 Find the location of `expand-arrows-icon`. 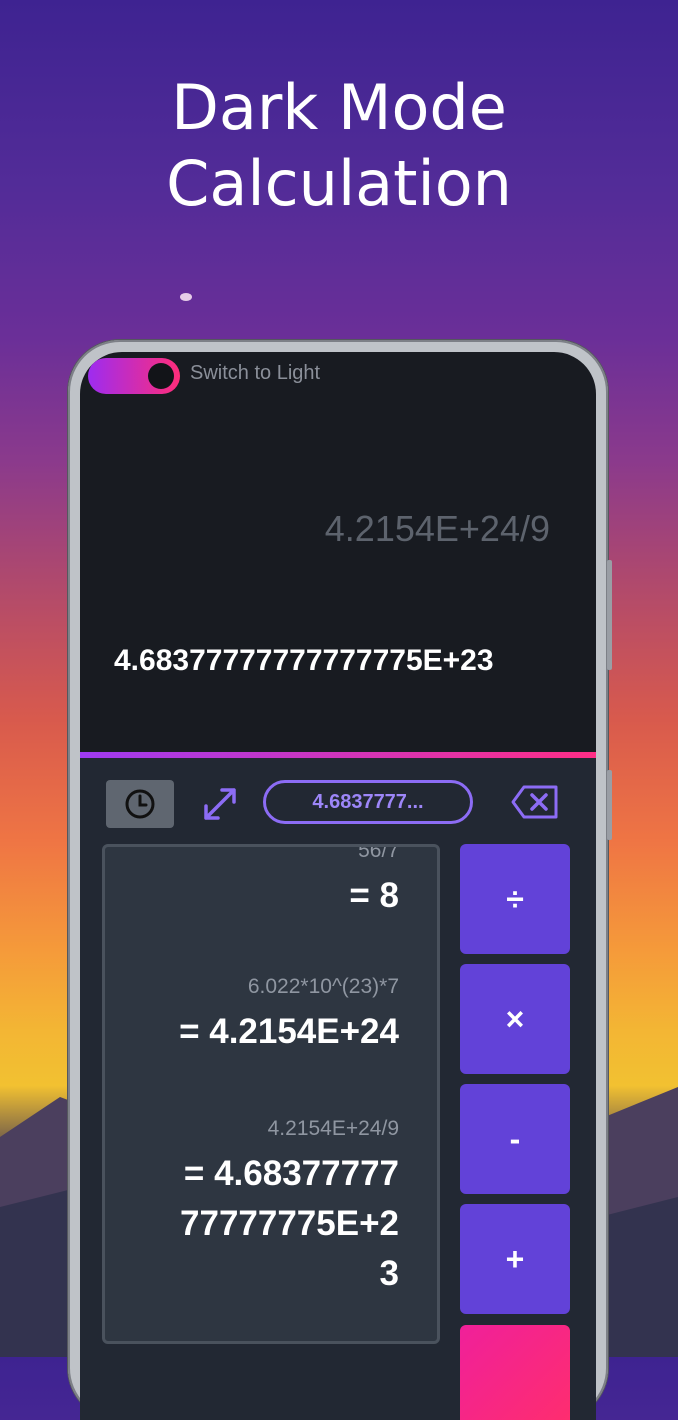

expand-arrows-icon is located at coordinates (220, 804).